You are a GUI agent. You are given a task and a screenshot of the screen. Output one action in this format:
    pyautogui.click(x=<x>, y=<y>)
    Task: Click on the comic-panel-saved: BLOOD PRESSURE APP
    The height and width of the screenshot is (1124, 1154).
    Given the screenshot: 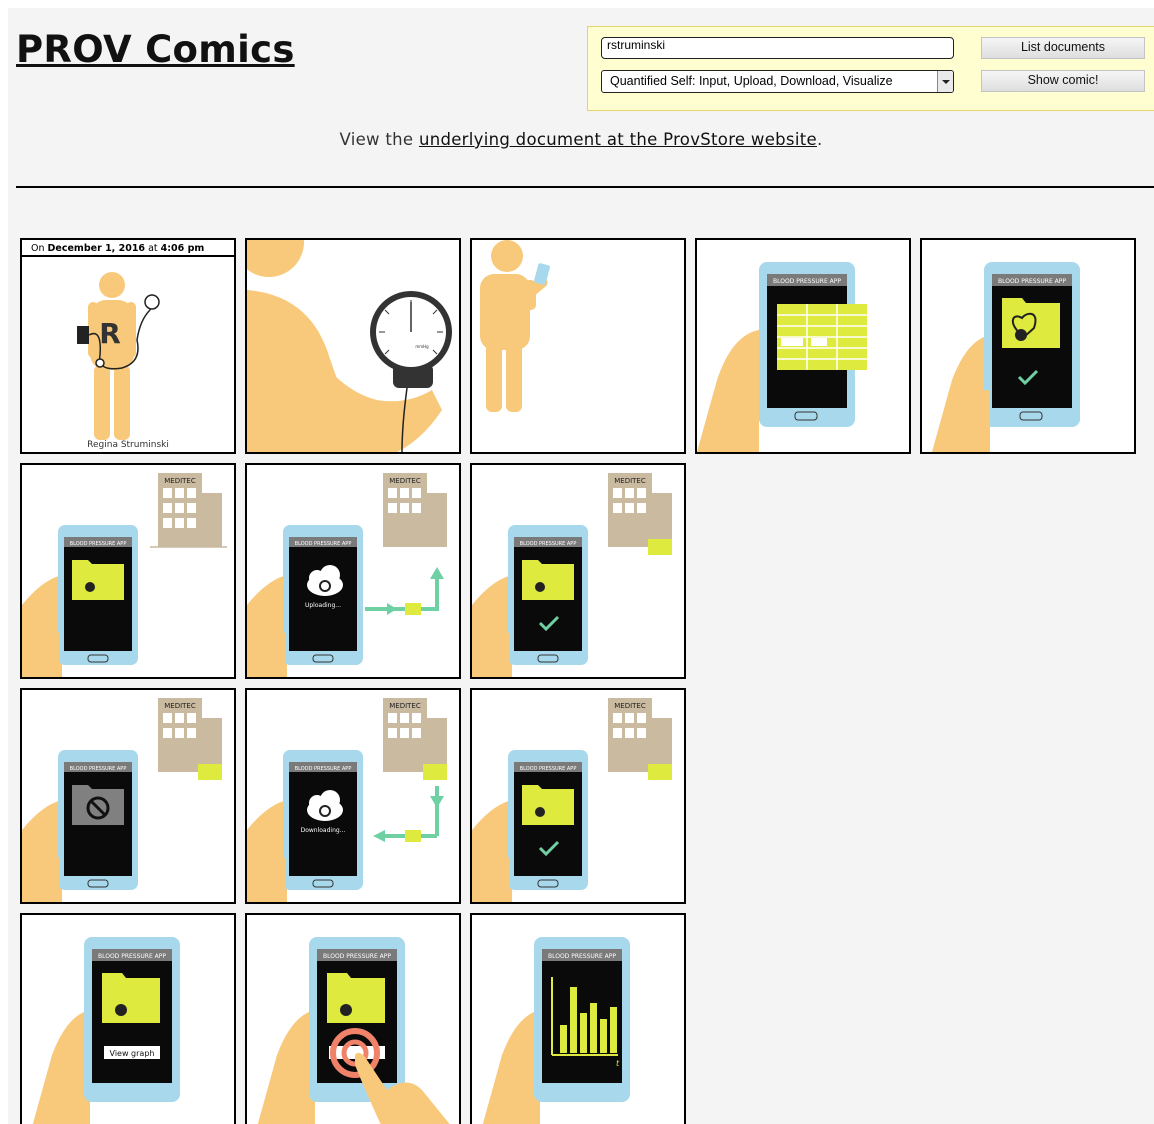 What is the action you would take?
    pyautogui.click(x=1028, y=346)
    